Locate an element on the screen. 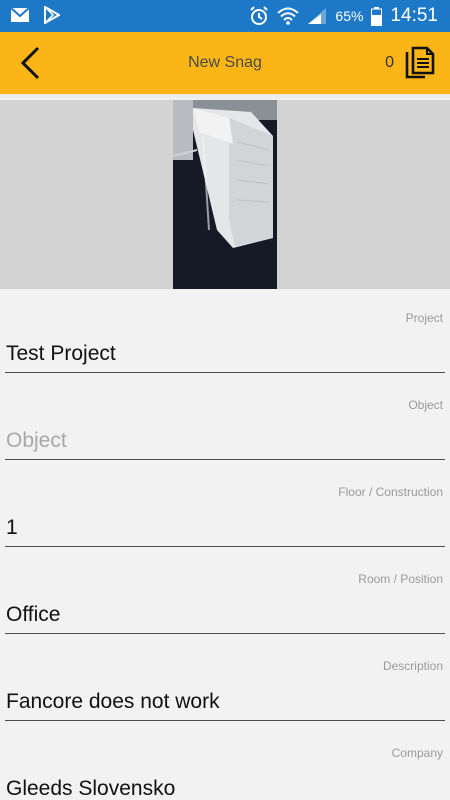 The height and width of the screenshot is (800, 450). wifi-icon is located at coordinates (288, 16).